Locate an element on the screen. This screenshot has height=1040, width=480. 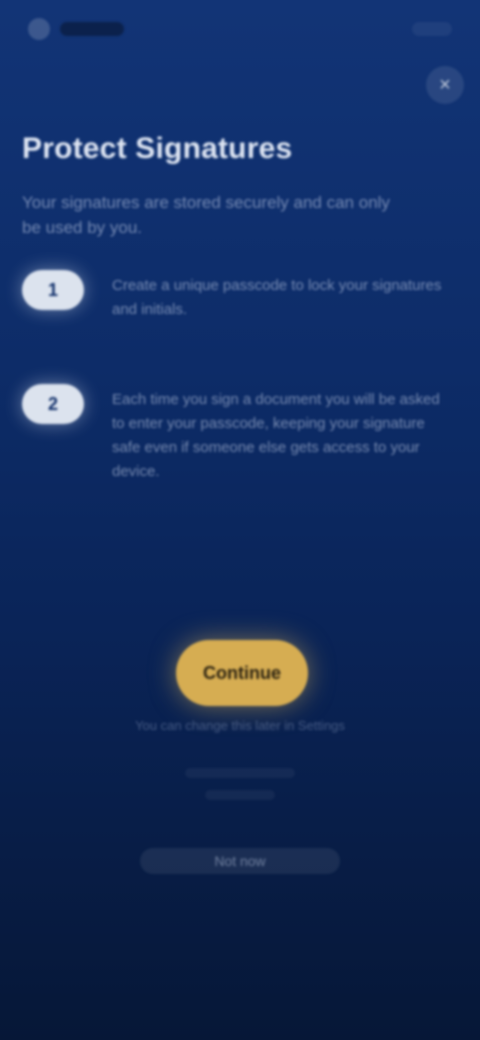
step-number-badge: 1 is located at coordinates (53, 290).